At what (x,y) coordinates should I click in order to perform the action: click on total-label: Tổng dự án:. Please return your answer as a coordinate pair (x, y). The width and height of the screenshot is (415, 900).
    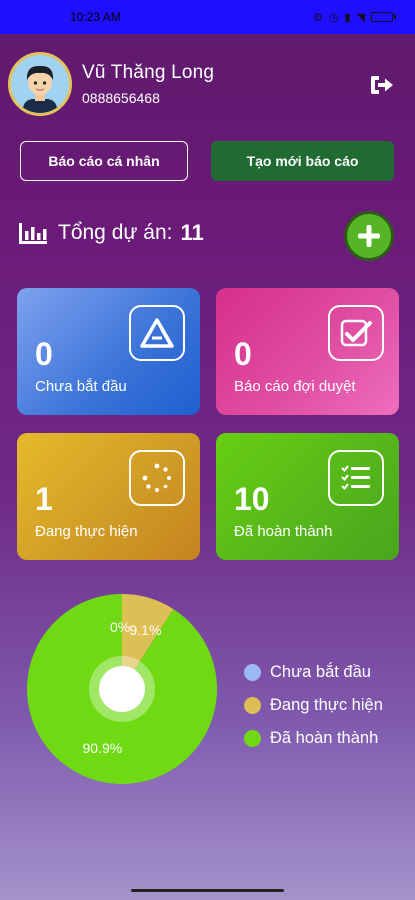
    Looking at the image, I should click on (115, 232).